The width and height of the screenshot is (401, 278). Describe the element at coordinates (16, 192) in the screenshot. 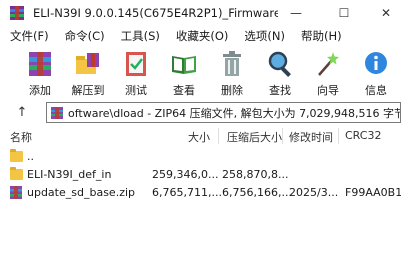

I see `zip-archive-icon` at that location.